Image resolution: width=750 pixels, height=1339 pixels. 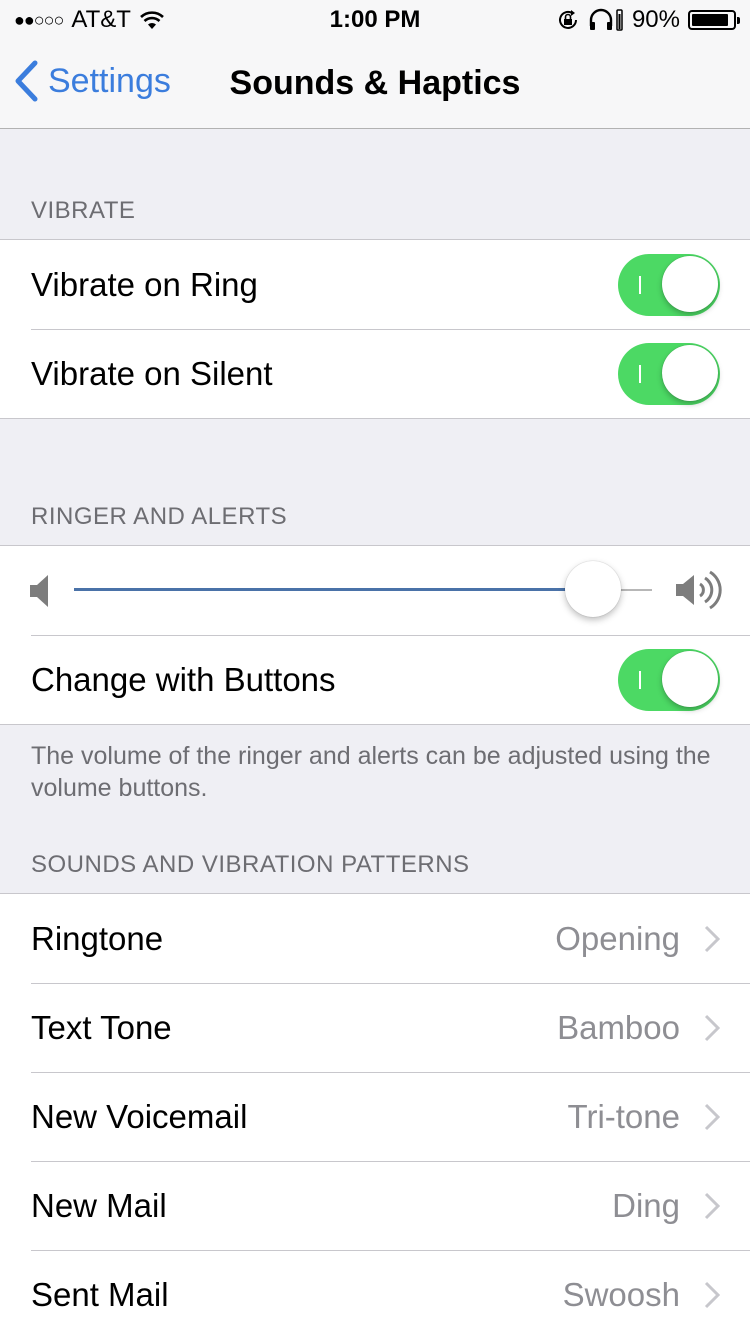 I want to click on headphones-icon, so click(x=606, y=19).